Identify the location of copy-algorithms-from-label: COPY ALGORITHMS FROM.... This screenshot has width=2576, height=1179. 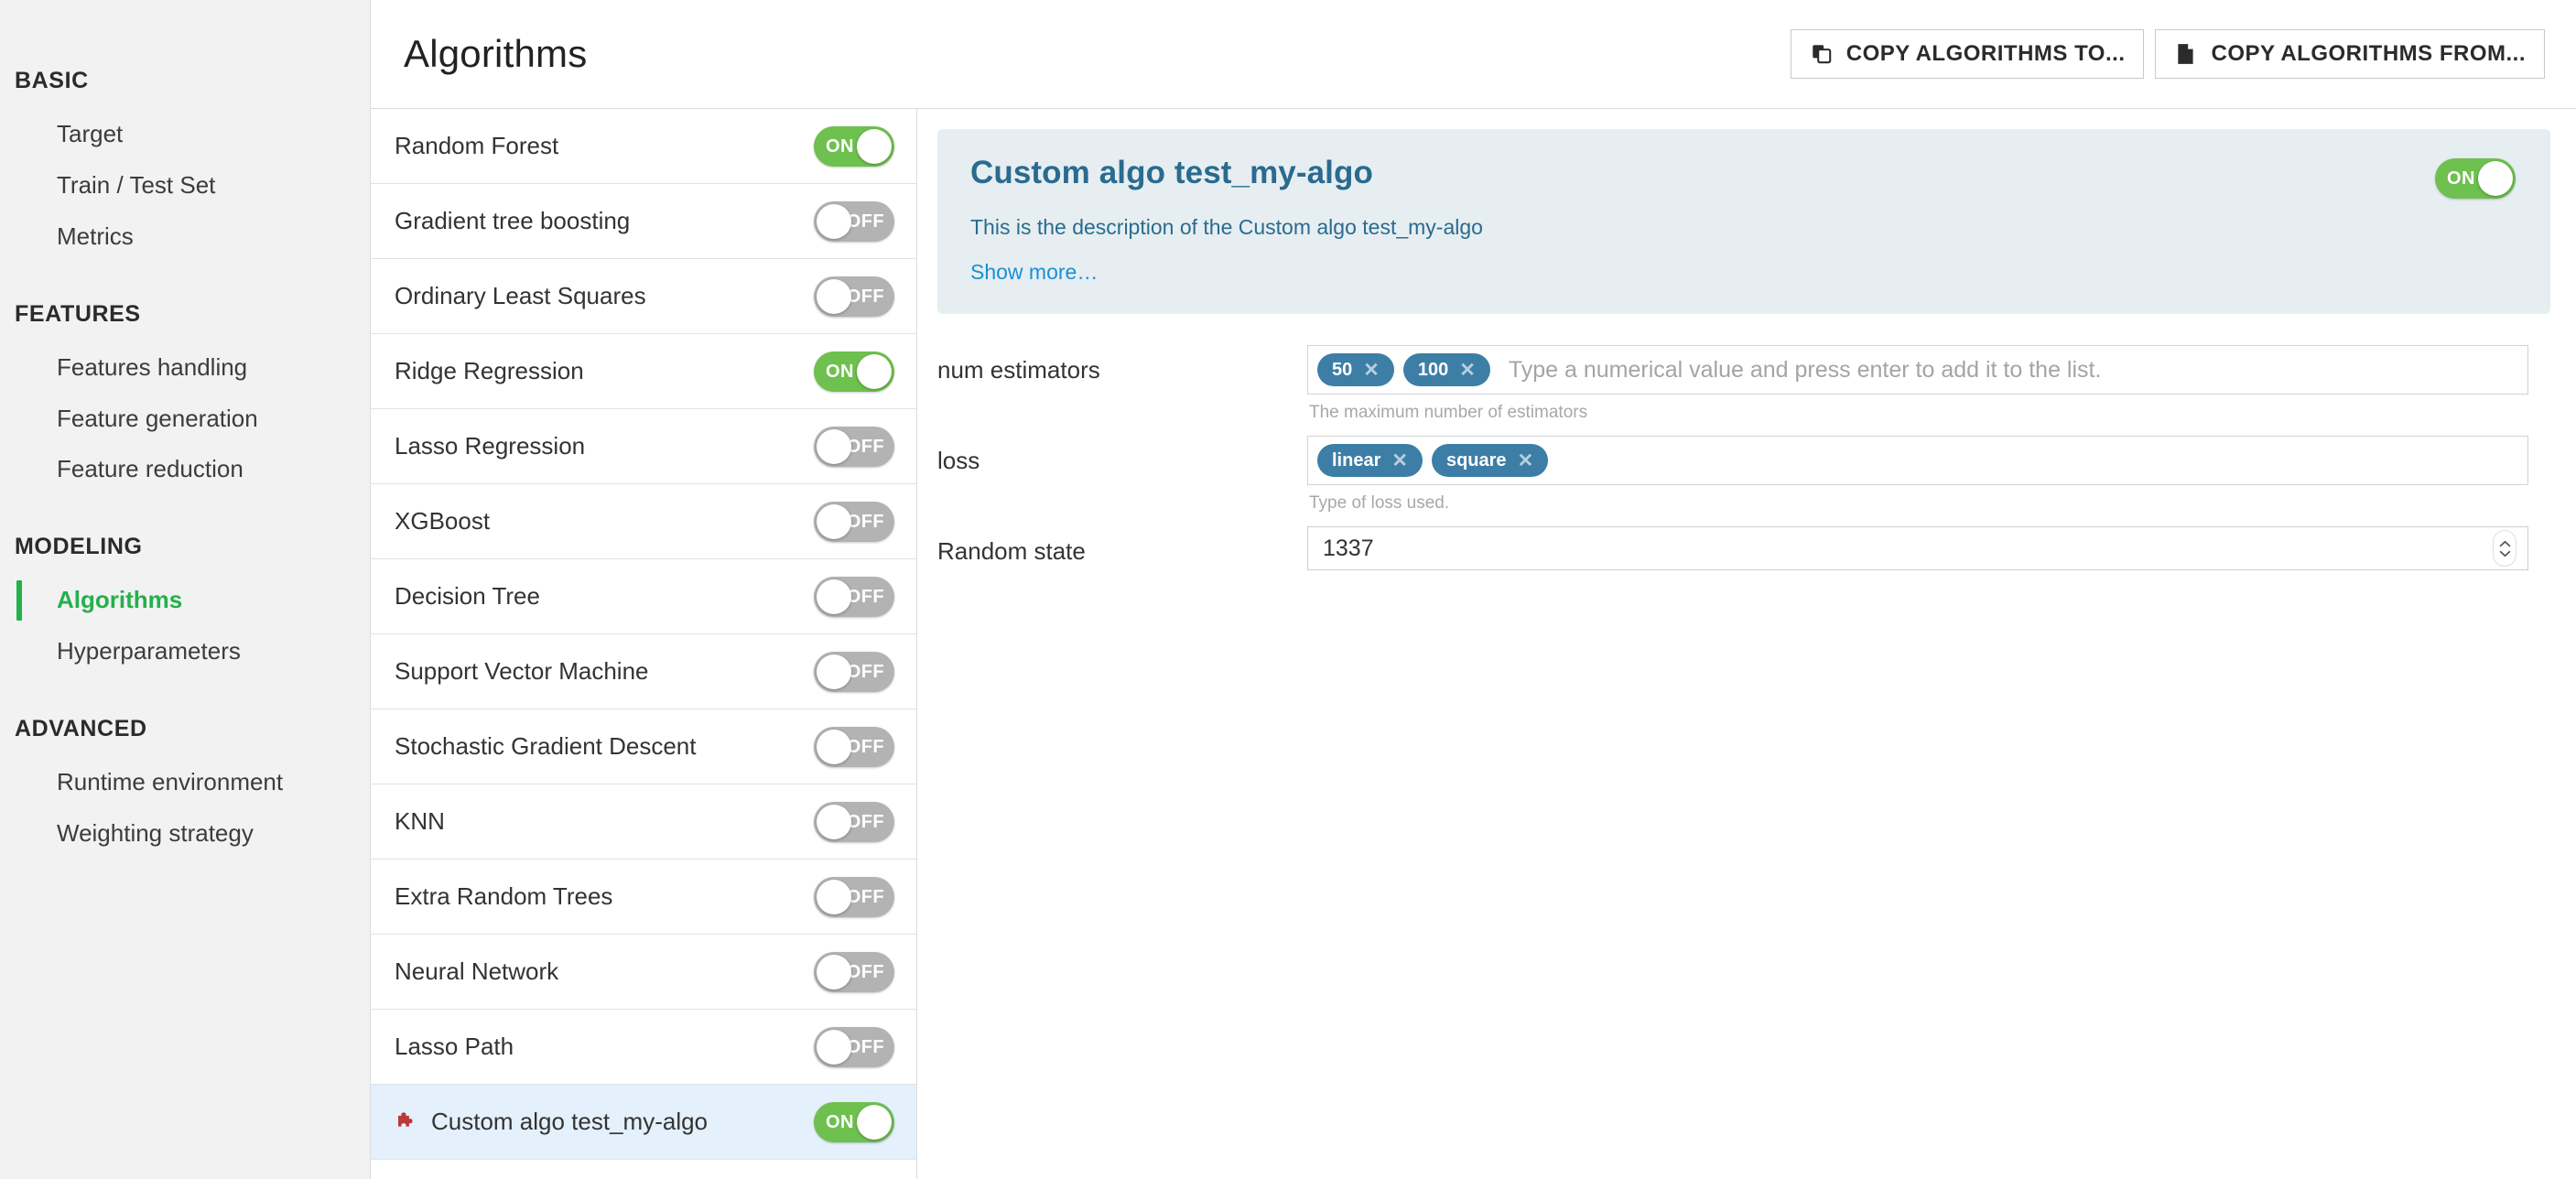
(2369, 53).